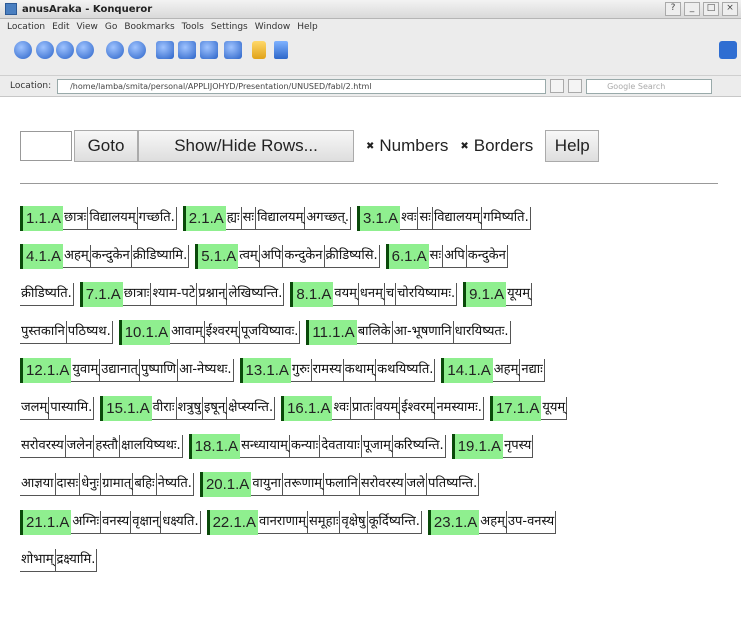  What do you see at coordinates (270, 332) in the screenshot?
I see `word-cell: पूजयिष्यावः.` at bounding box center [270, 332].